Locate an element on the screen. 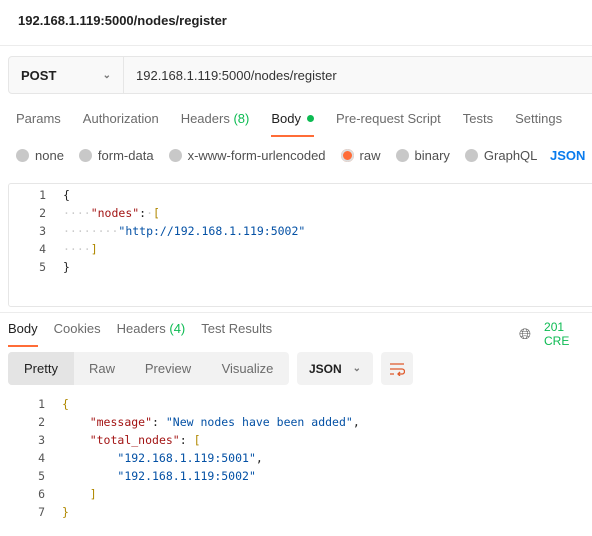 This screenshot has width=592, height=536. wrap-lines-button is located at coordinates (397, 368).